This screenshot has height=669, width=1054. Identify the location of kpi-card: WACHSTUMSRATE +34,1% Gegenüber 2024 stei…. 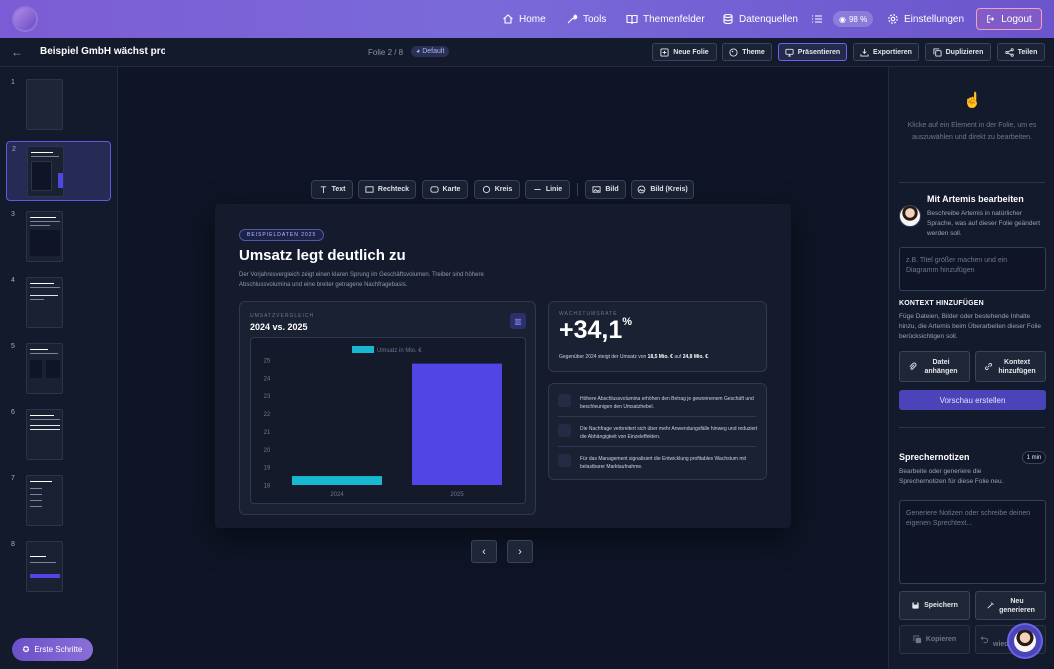
(657, 336).